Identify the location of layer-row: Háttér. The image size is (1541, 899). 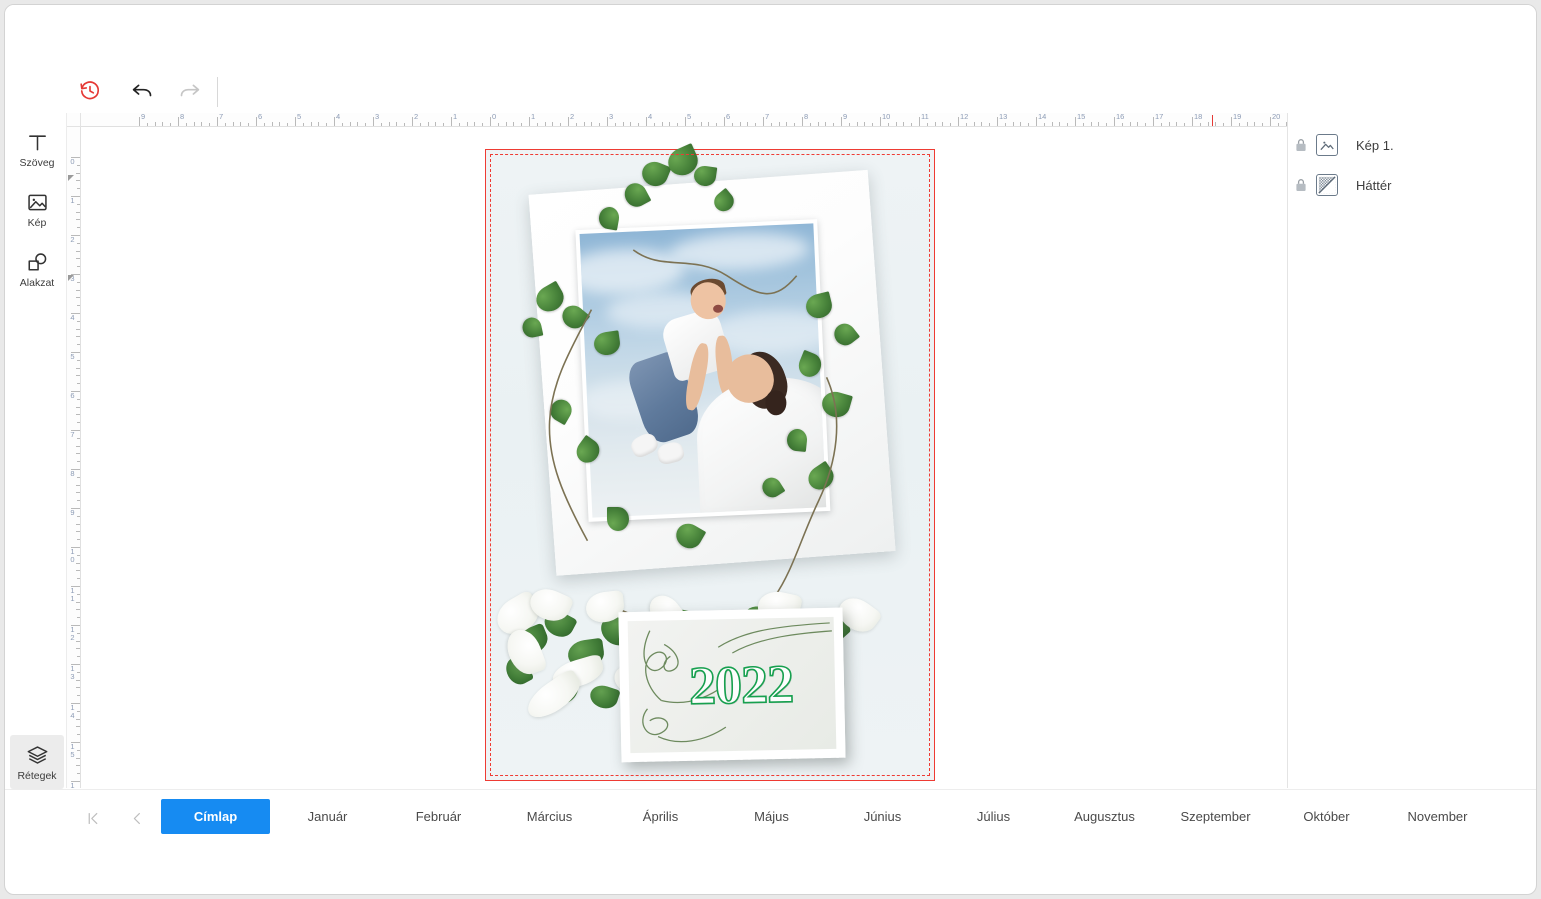
(1412, 185).